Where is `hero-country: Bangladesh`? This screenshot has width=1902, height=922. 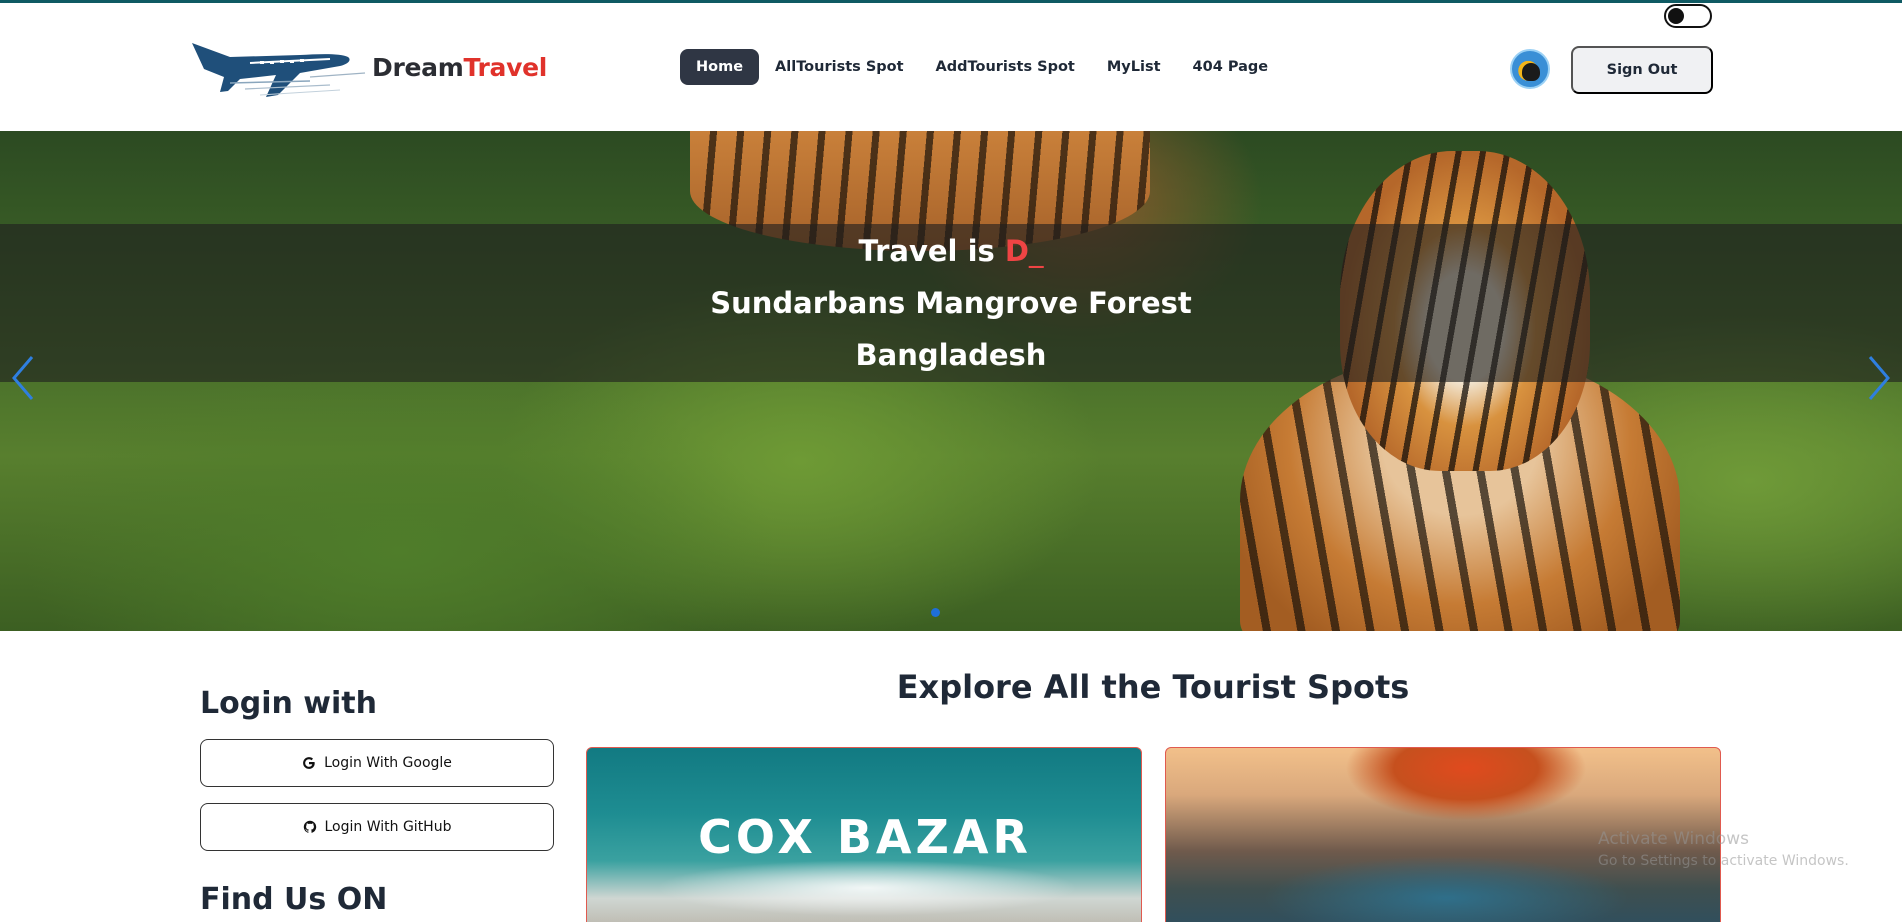
hero-country: Bangladesh is located at coordinates (951, 355).